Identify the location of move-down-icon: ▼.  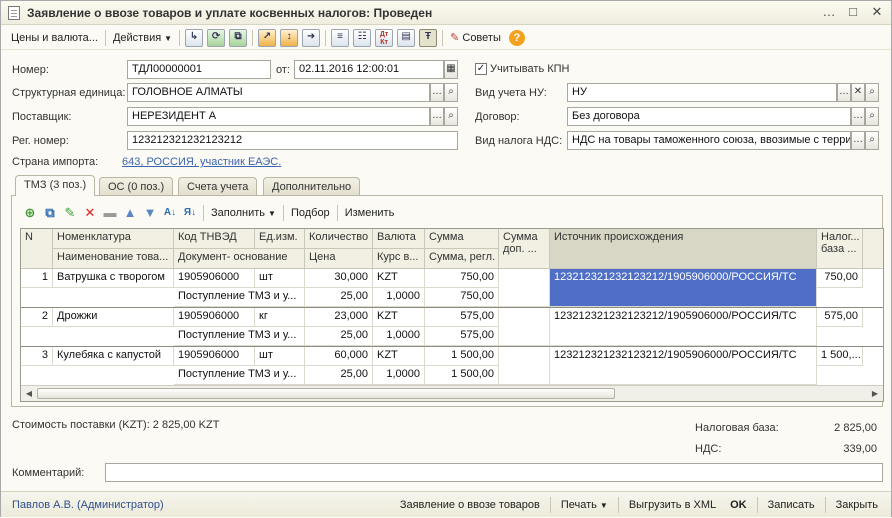
(150, 213).